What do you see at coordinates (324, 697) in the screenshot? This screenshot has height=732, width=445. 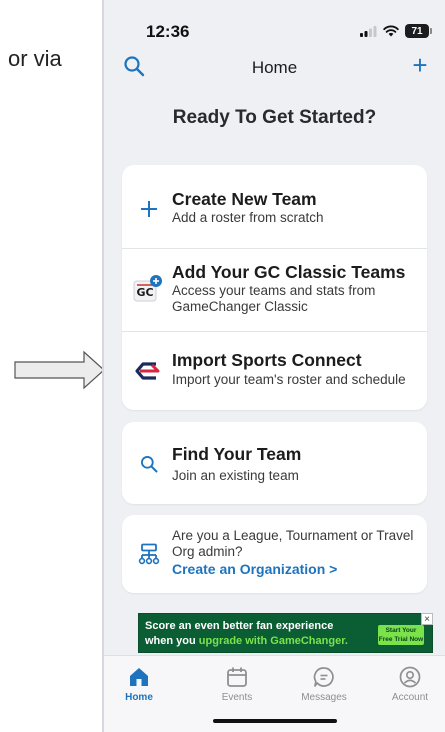 I see `tab-label: Messages` at bounding box center [324, 697].